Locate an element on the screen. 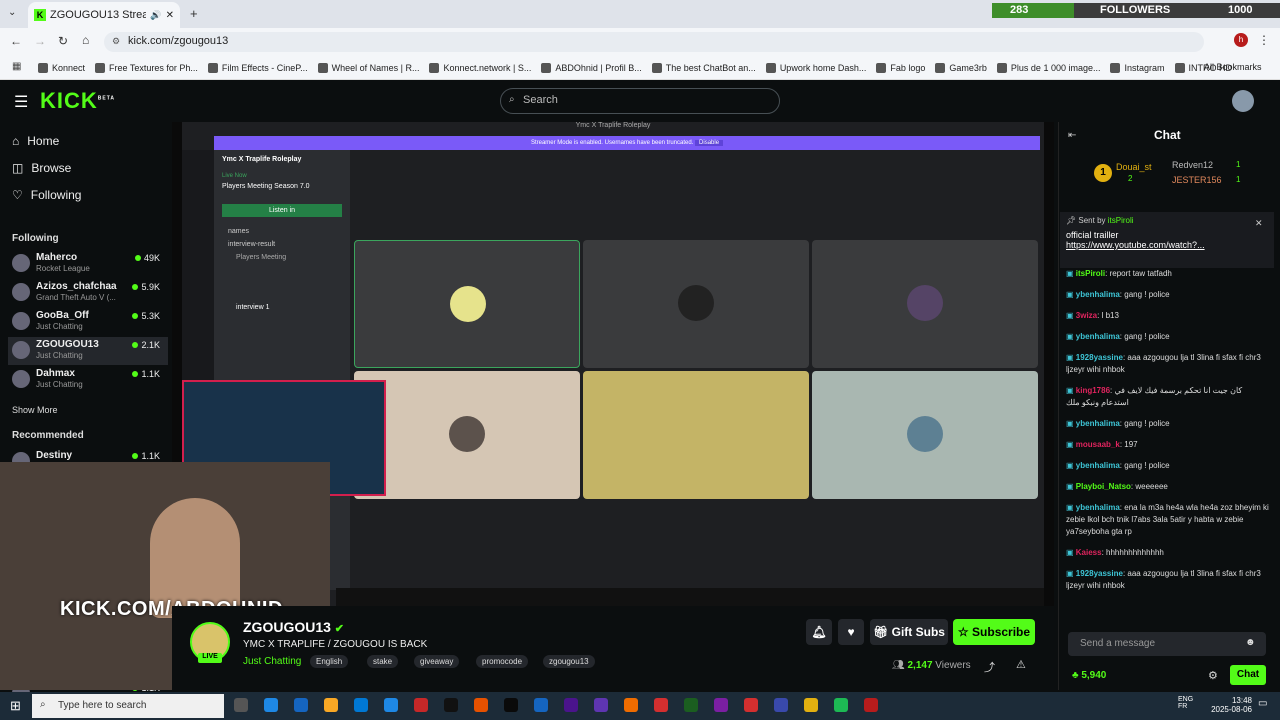  bookmark-item: Fab logo is located at coordinates (900, 67).